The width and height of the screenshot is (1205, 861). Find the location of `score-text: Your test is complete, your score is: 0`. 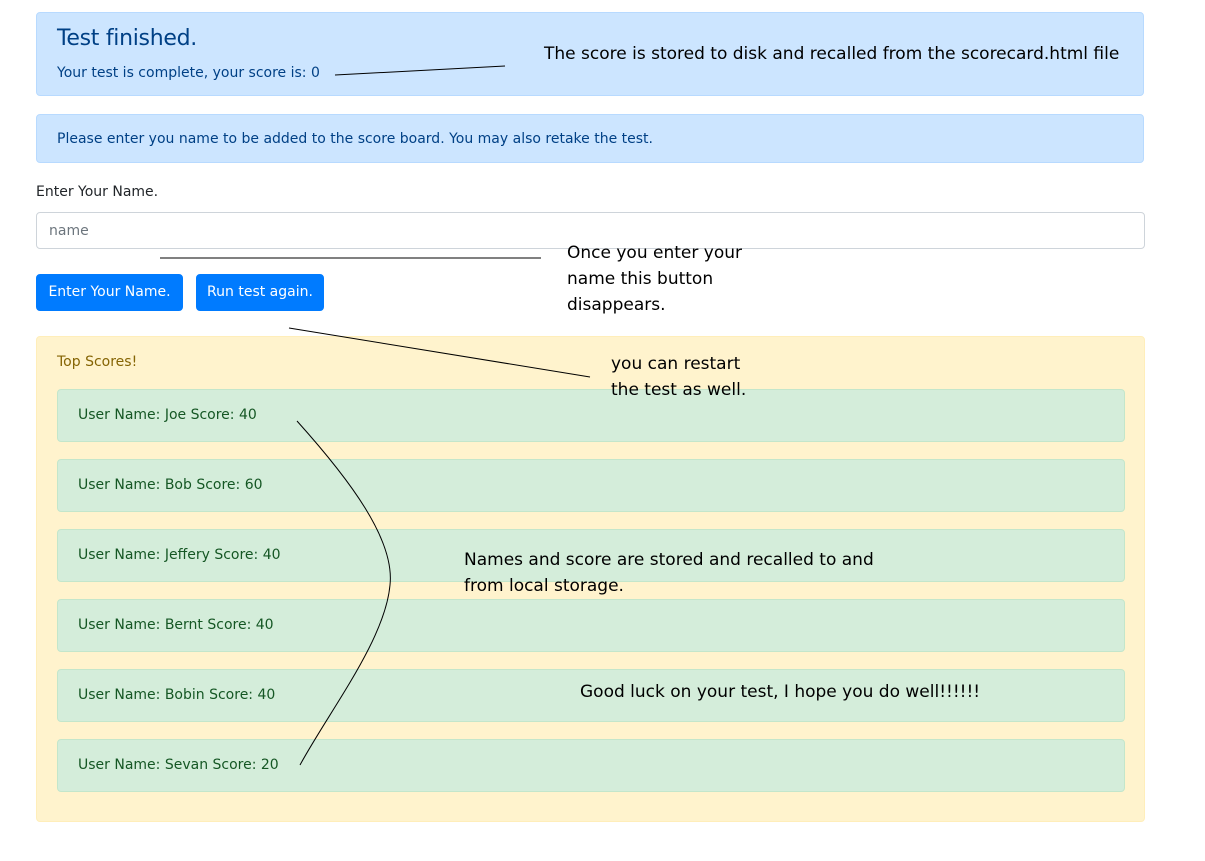

score-text: Your test is complete, your score is: 0 is located at coordinates (188, 73).